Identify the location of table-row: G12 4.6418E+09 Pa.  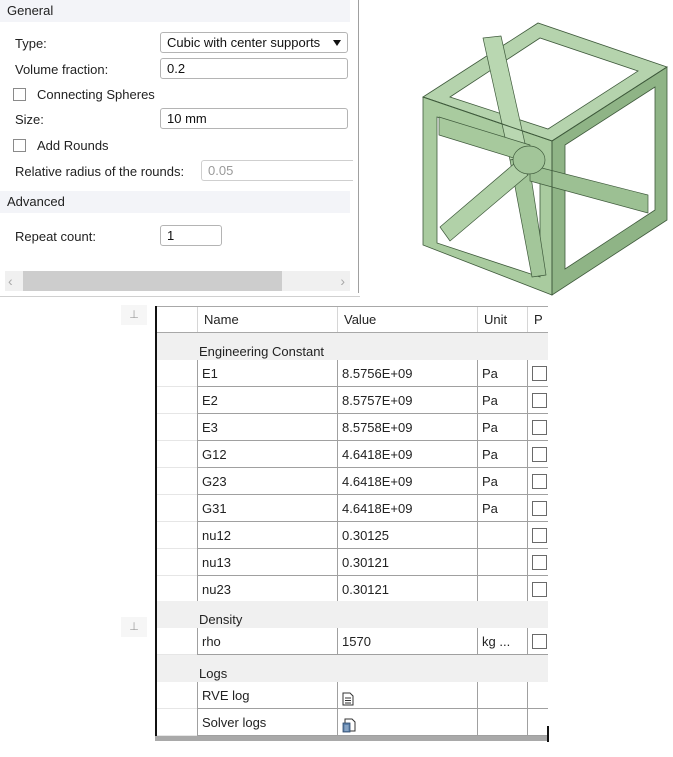
(352, 454).